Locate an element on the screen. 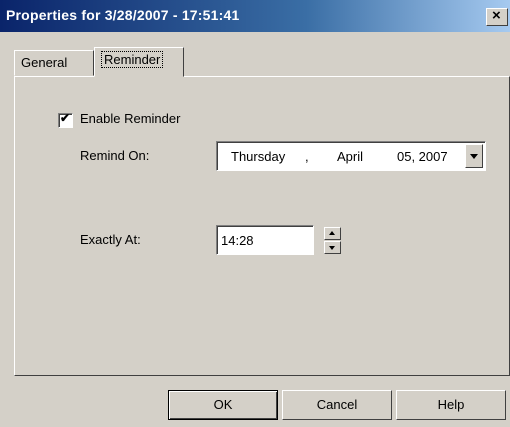 This screenshot has width=510, height=427. close-icon: × is located at coordinates (496, 15).